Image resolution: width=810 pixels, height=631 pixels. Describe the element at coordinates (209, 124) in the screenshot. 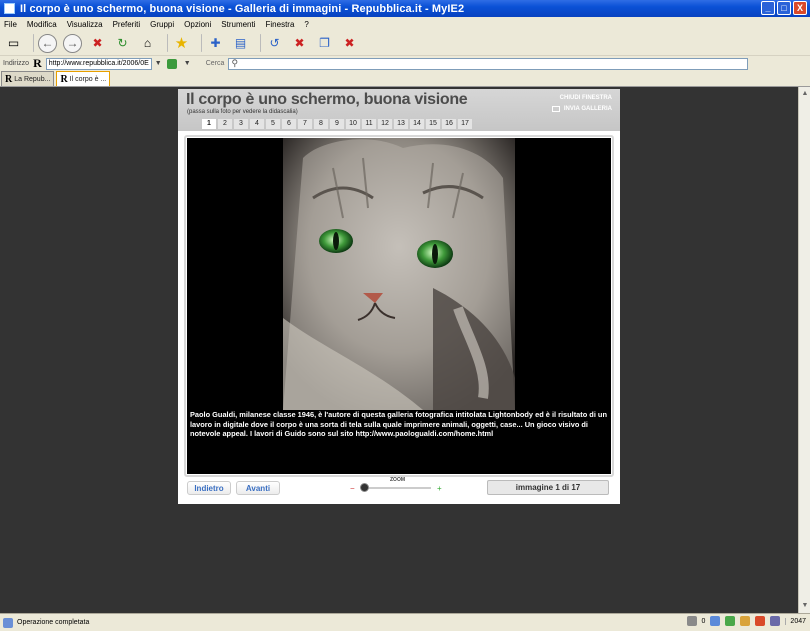

I see `page-link: 1` at that location.